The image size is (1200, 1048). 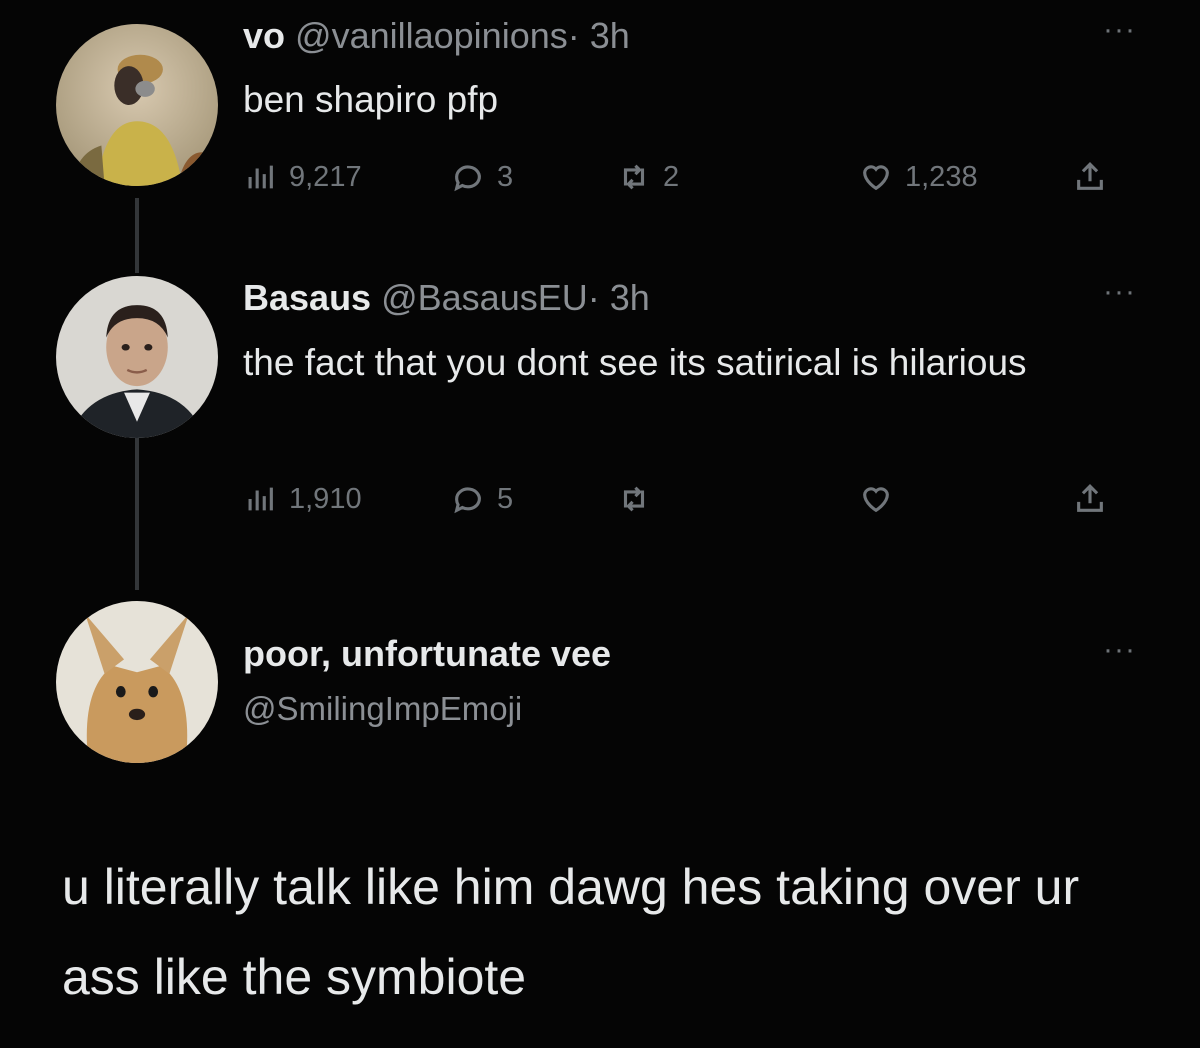 What do you see at coordinates (382, 709) in the screenshot?
I see `user-handle: @SmilingImpEmoji` at bounding box center [382, 709].